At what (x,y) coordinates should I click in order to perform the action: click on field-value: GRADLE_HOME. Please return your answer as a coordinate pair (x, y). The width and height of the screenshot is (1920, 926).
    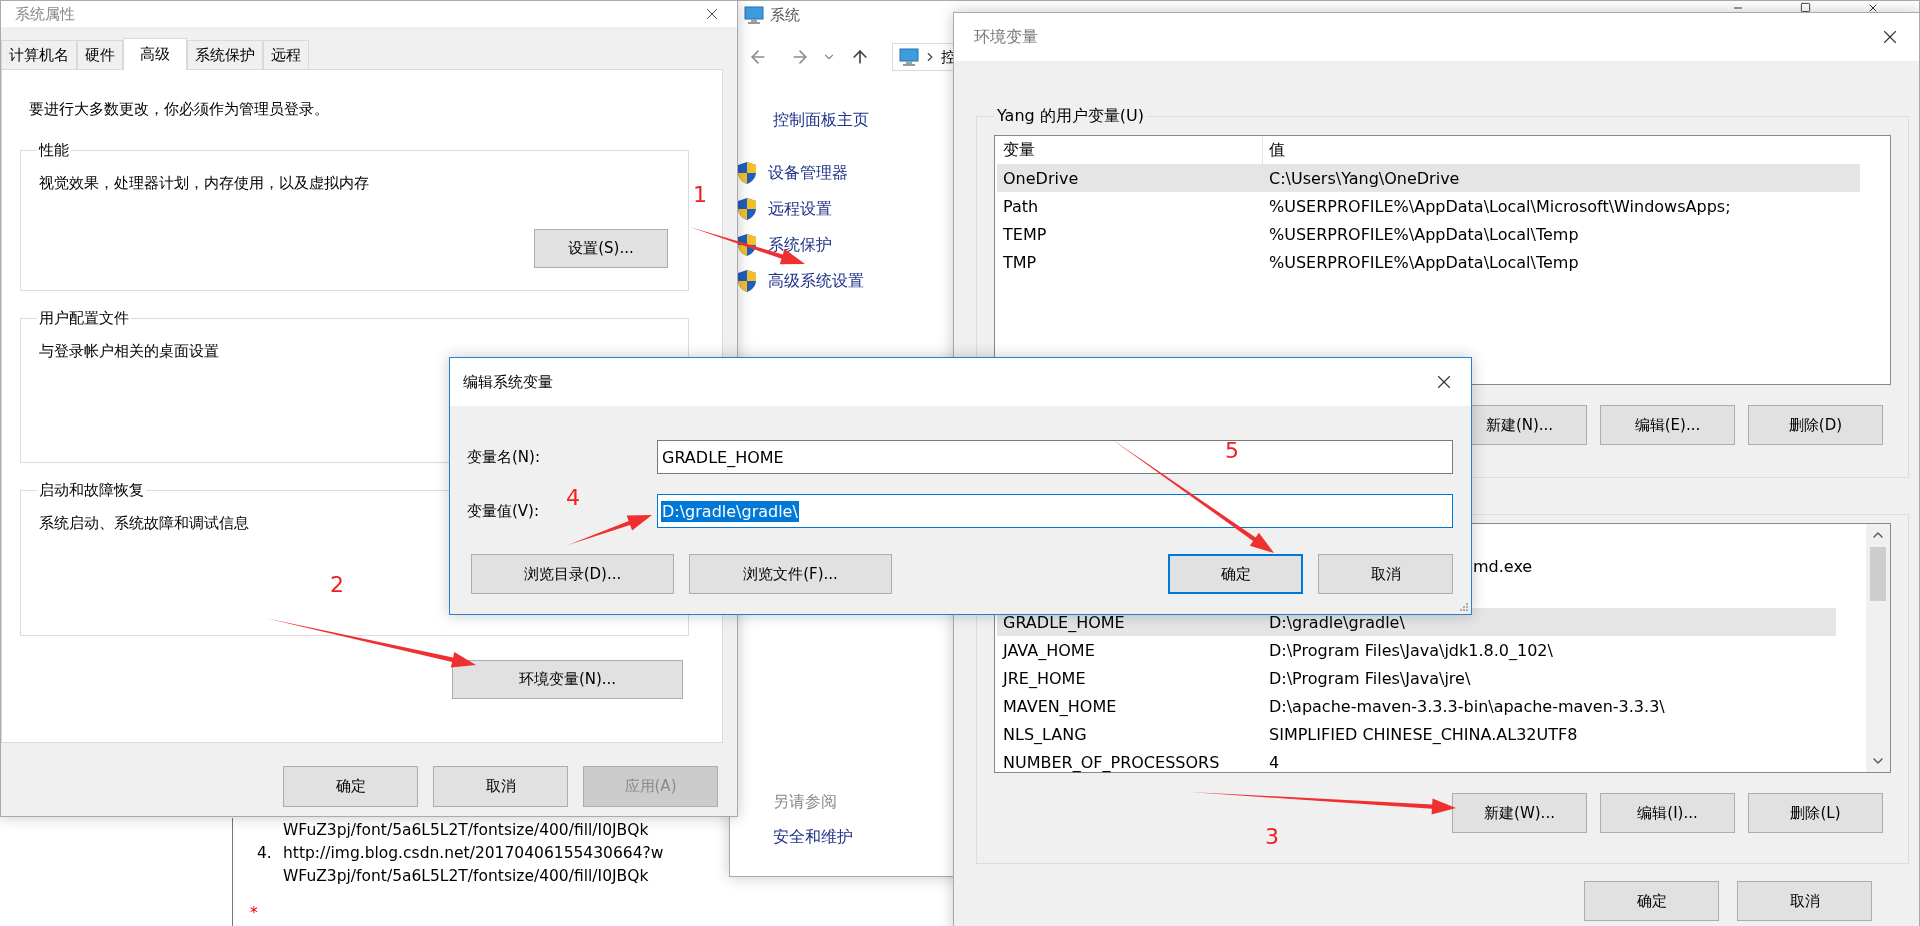
    Looking at the image, I should click on (723, 457).